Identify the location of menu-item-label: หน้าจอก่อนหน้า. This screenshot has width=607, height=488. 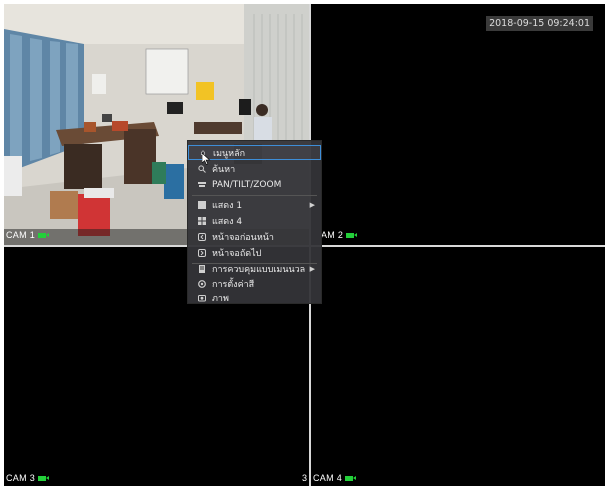
(243, 237).